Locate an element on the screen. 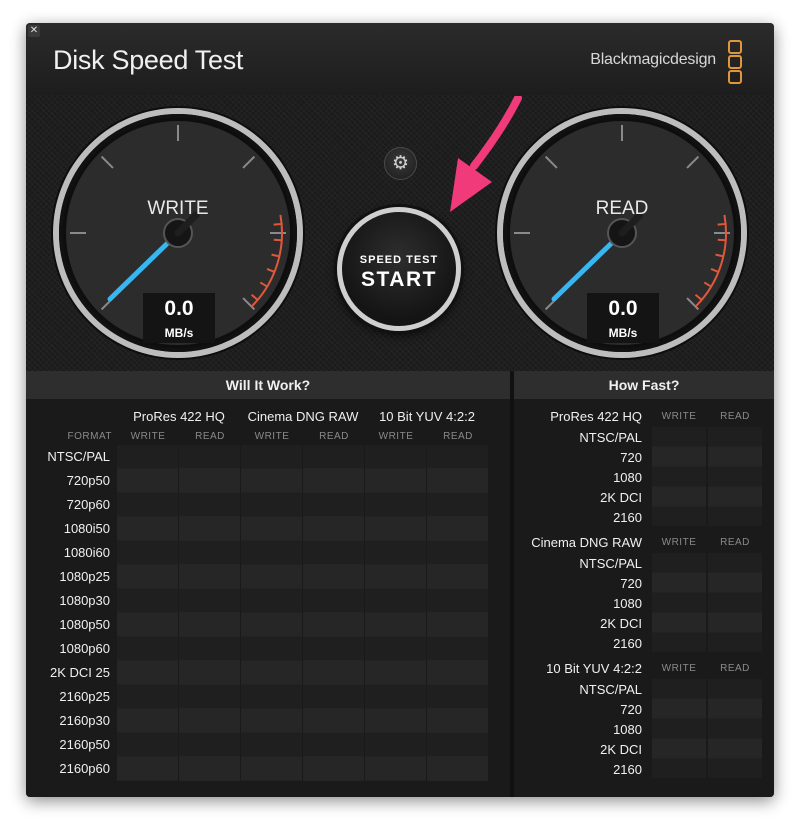 This screenshot has width=800, height=826. format-row-label: 1080i50 is located at coordinates (86, 528).